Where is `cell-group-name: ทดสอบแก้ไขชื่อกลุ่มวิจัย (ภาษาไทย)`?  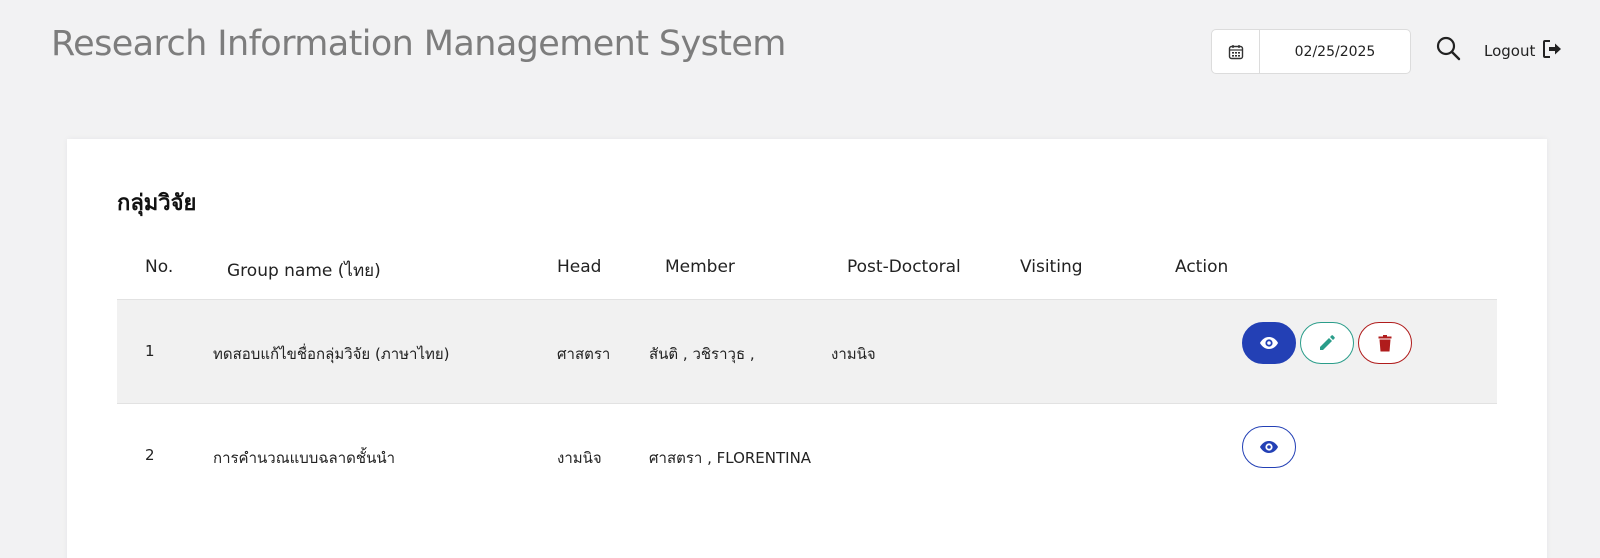
cell-group-name: ทดสอบแก้ไขชื่อกลุ่มวิจัย (ภาษาไทย) is located at coordinates (331, 354).